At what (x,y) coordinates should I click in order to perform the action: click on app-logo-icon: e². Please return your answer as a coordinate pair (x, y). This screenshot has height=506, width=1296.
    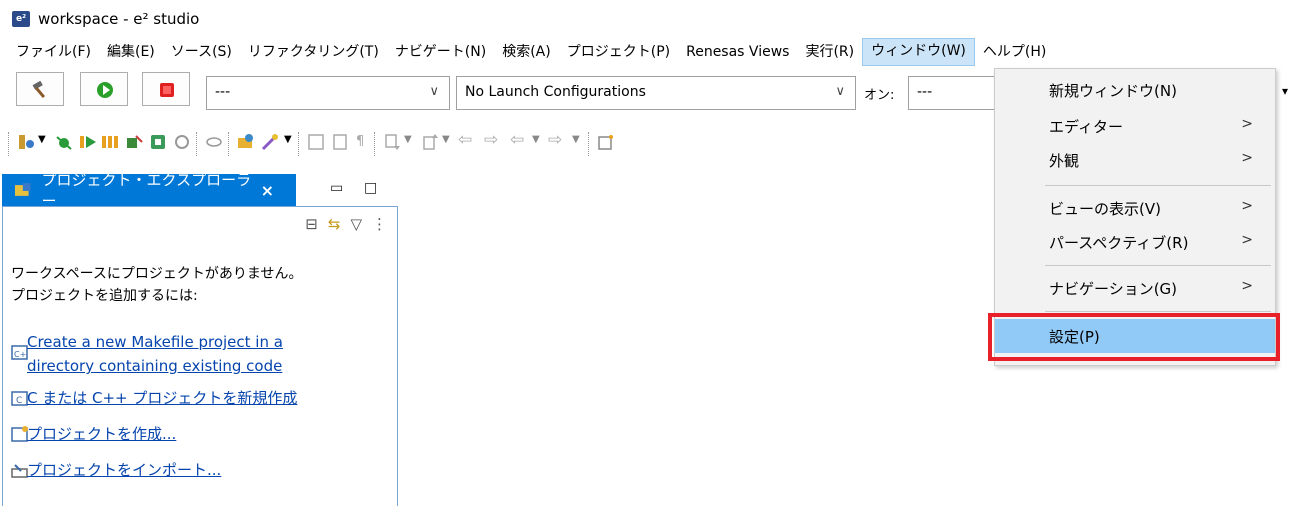
    Looking at the image, I should click on (21, 19).